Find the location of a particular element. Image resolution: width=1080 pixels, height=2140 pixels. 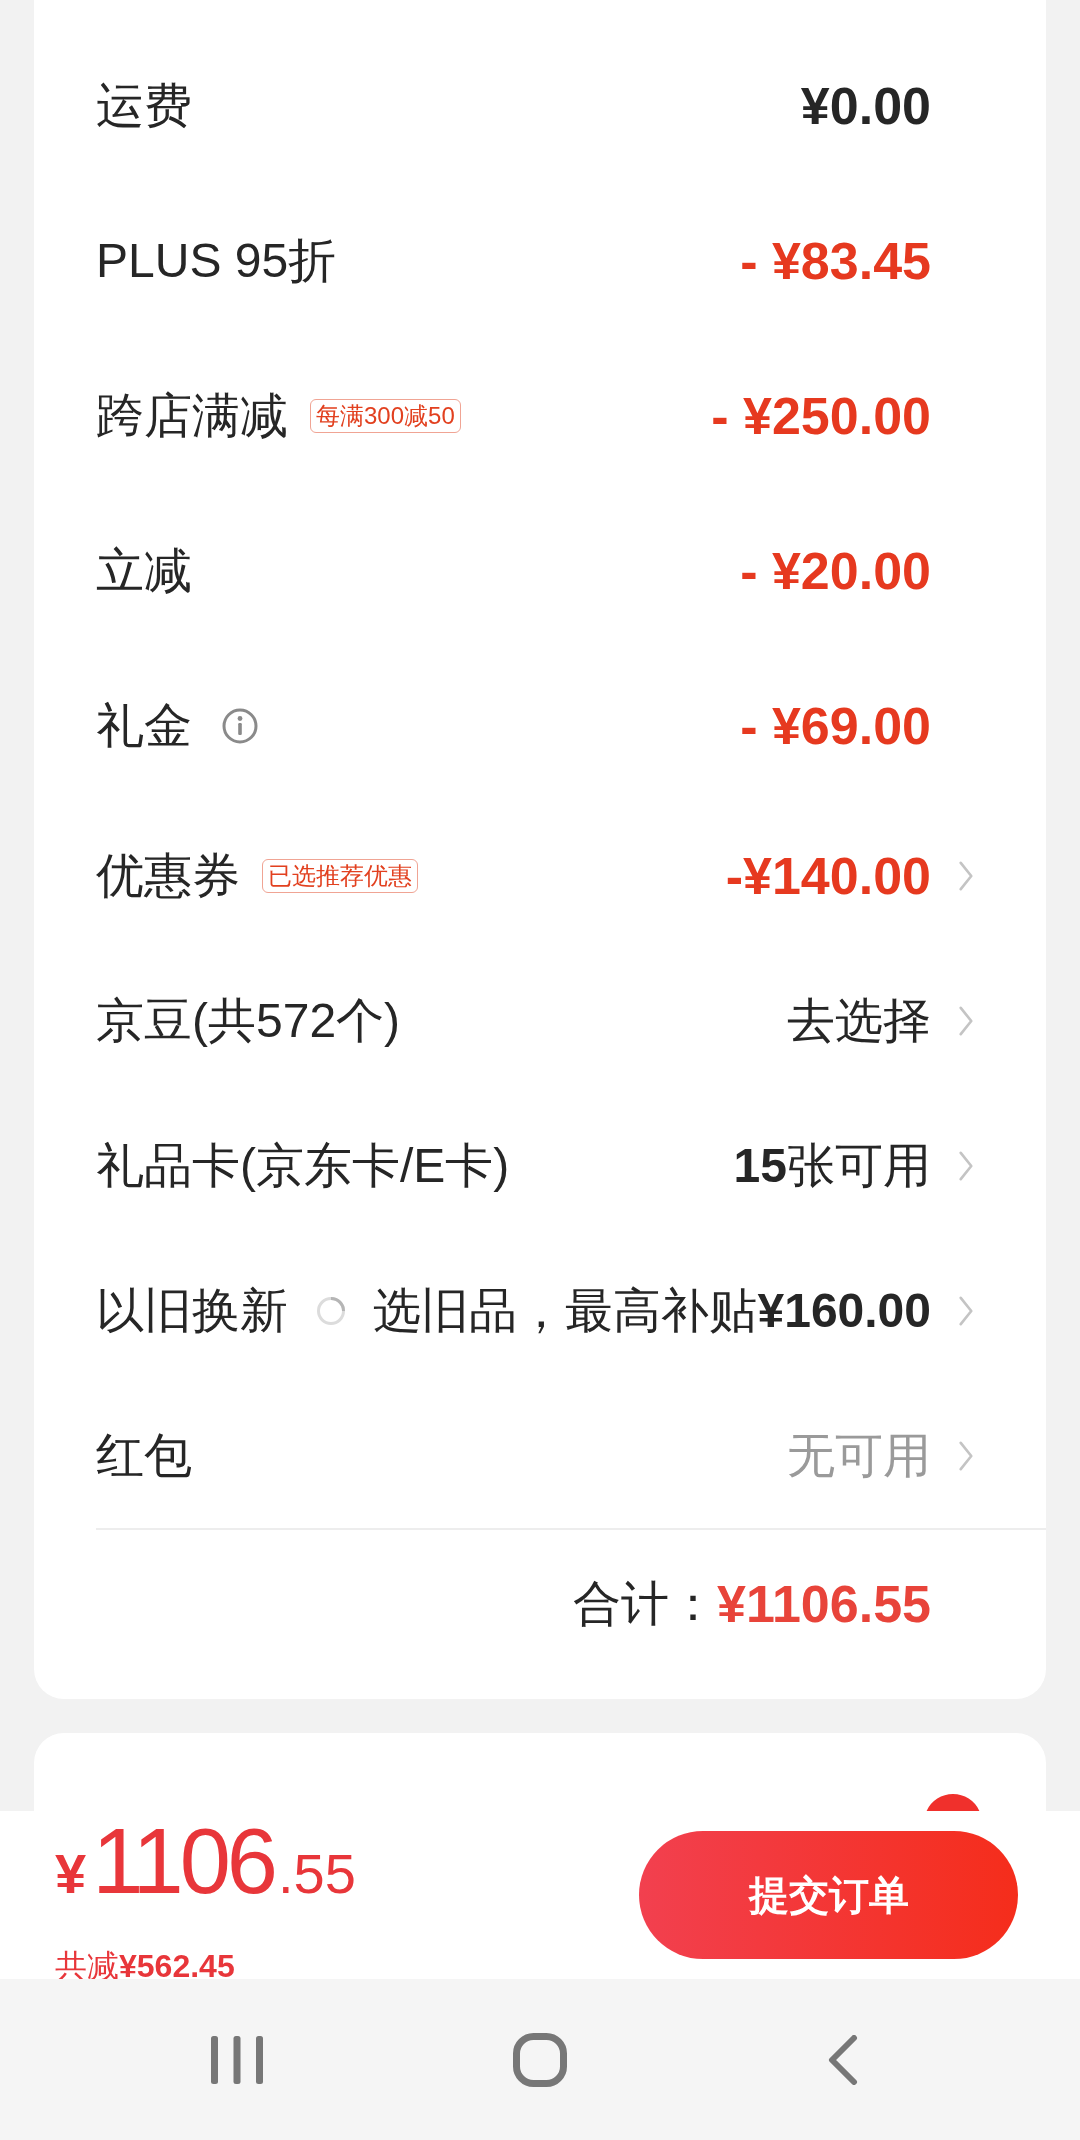

row-label: 跨店满减 is located at coordinates (192, 415).